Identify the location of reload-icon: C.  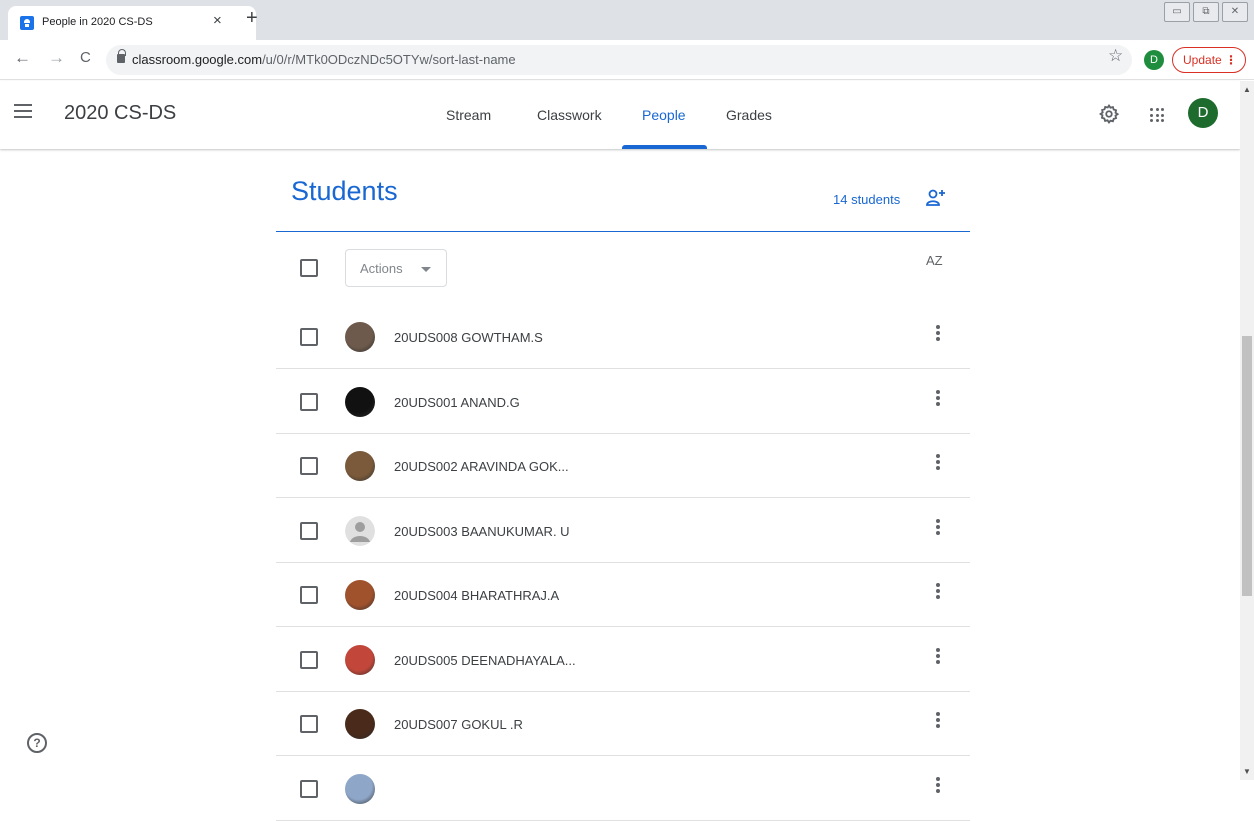
(85, 57).